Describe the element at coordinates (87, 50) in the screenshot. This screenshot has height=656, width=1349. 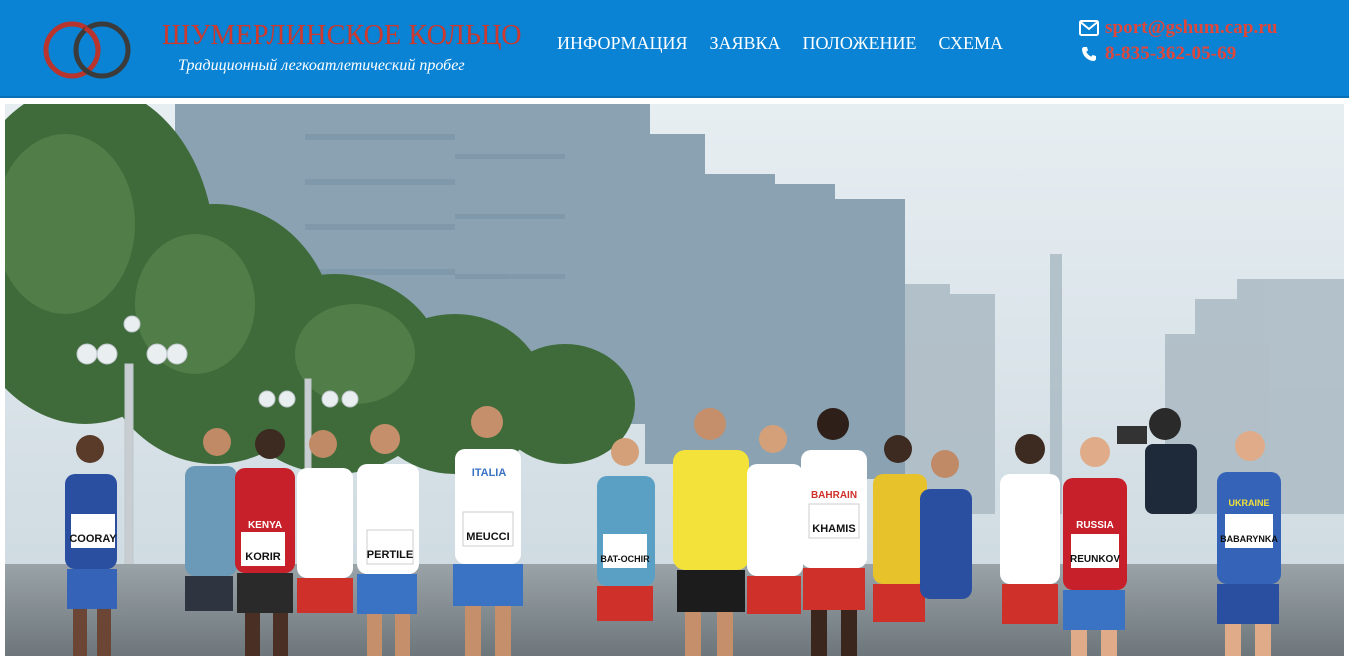
I see `logo-rings` at that location.